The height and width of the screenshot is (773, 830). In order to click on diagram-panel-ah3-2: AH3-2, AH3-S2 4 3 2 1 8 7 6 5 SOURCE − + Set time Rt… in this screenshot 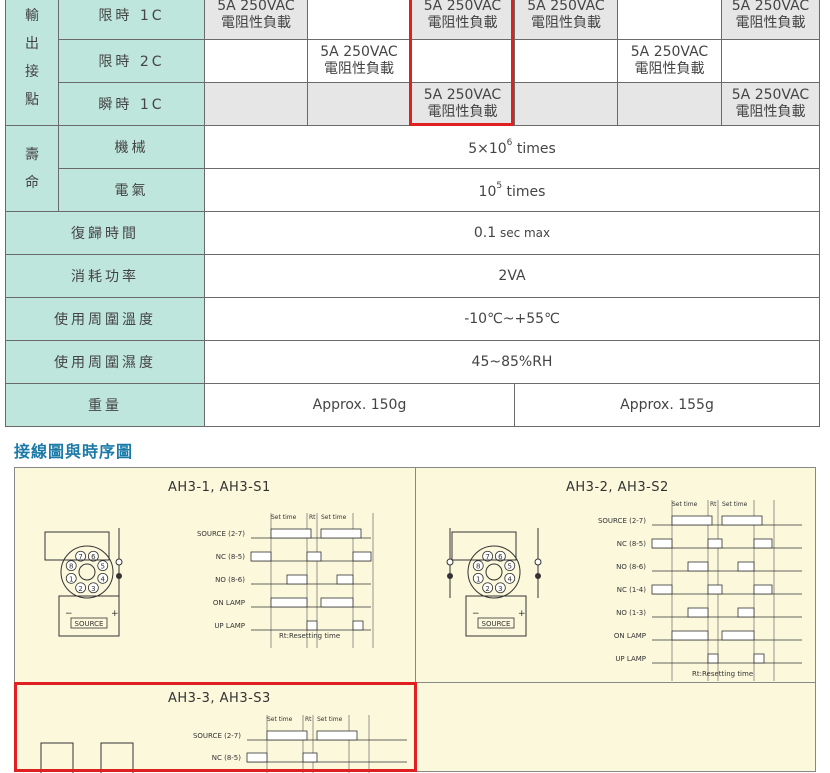, I will do `click(615, 575)`.